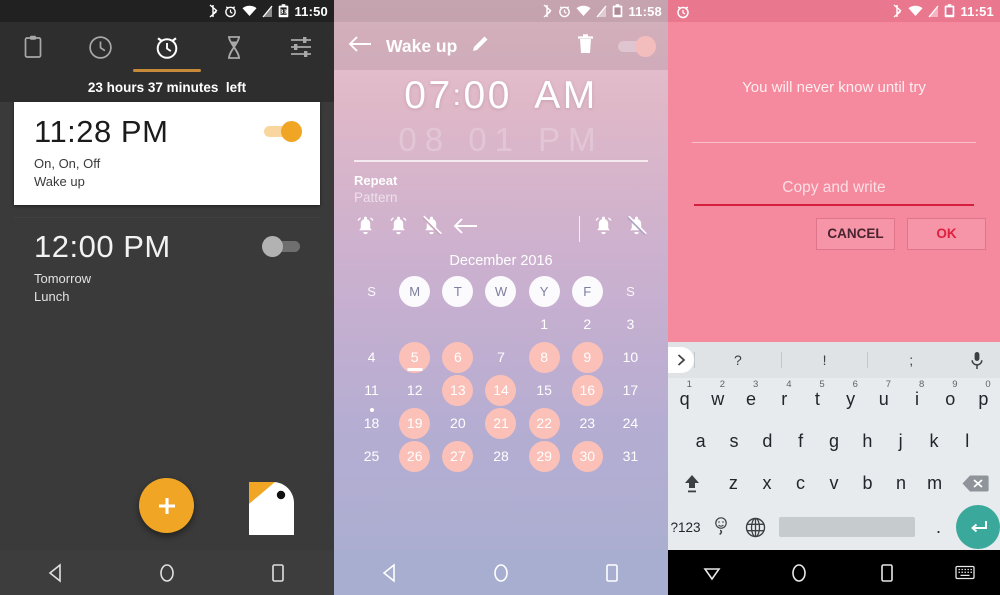  I want to click on calendar-day-cell: 26, so click(414, 456).